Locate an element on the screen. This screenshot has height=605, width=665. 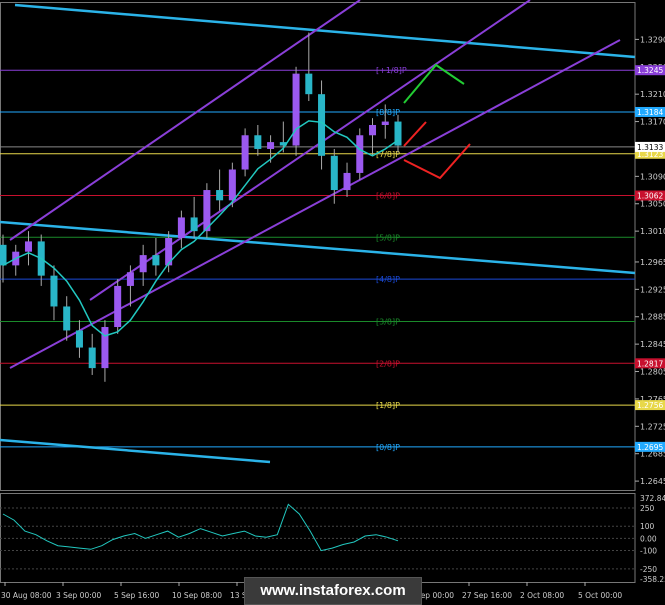
price-tick-label: 1.2725 is located at coordinates (652, 426).